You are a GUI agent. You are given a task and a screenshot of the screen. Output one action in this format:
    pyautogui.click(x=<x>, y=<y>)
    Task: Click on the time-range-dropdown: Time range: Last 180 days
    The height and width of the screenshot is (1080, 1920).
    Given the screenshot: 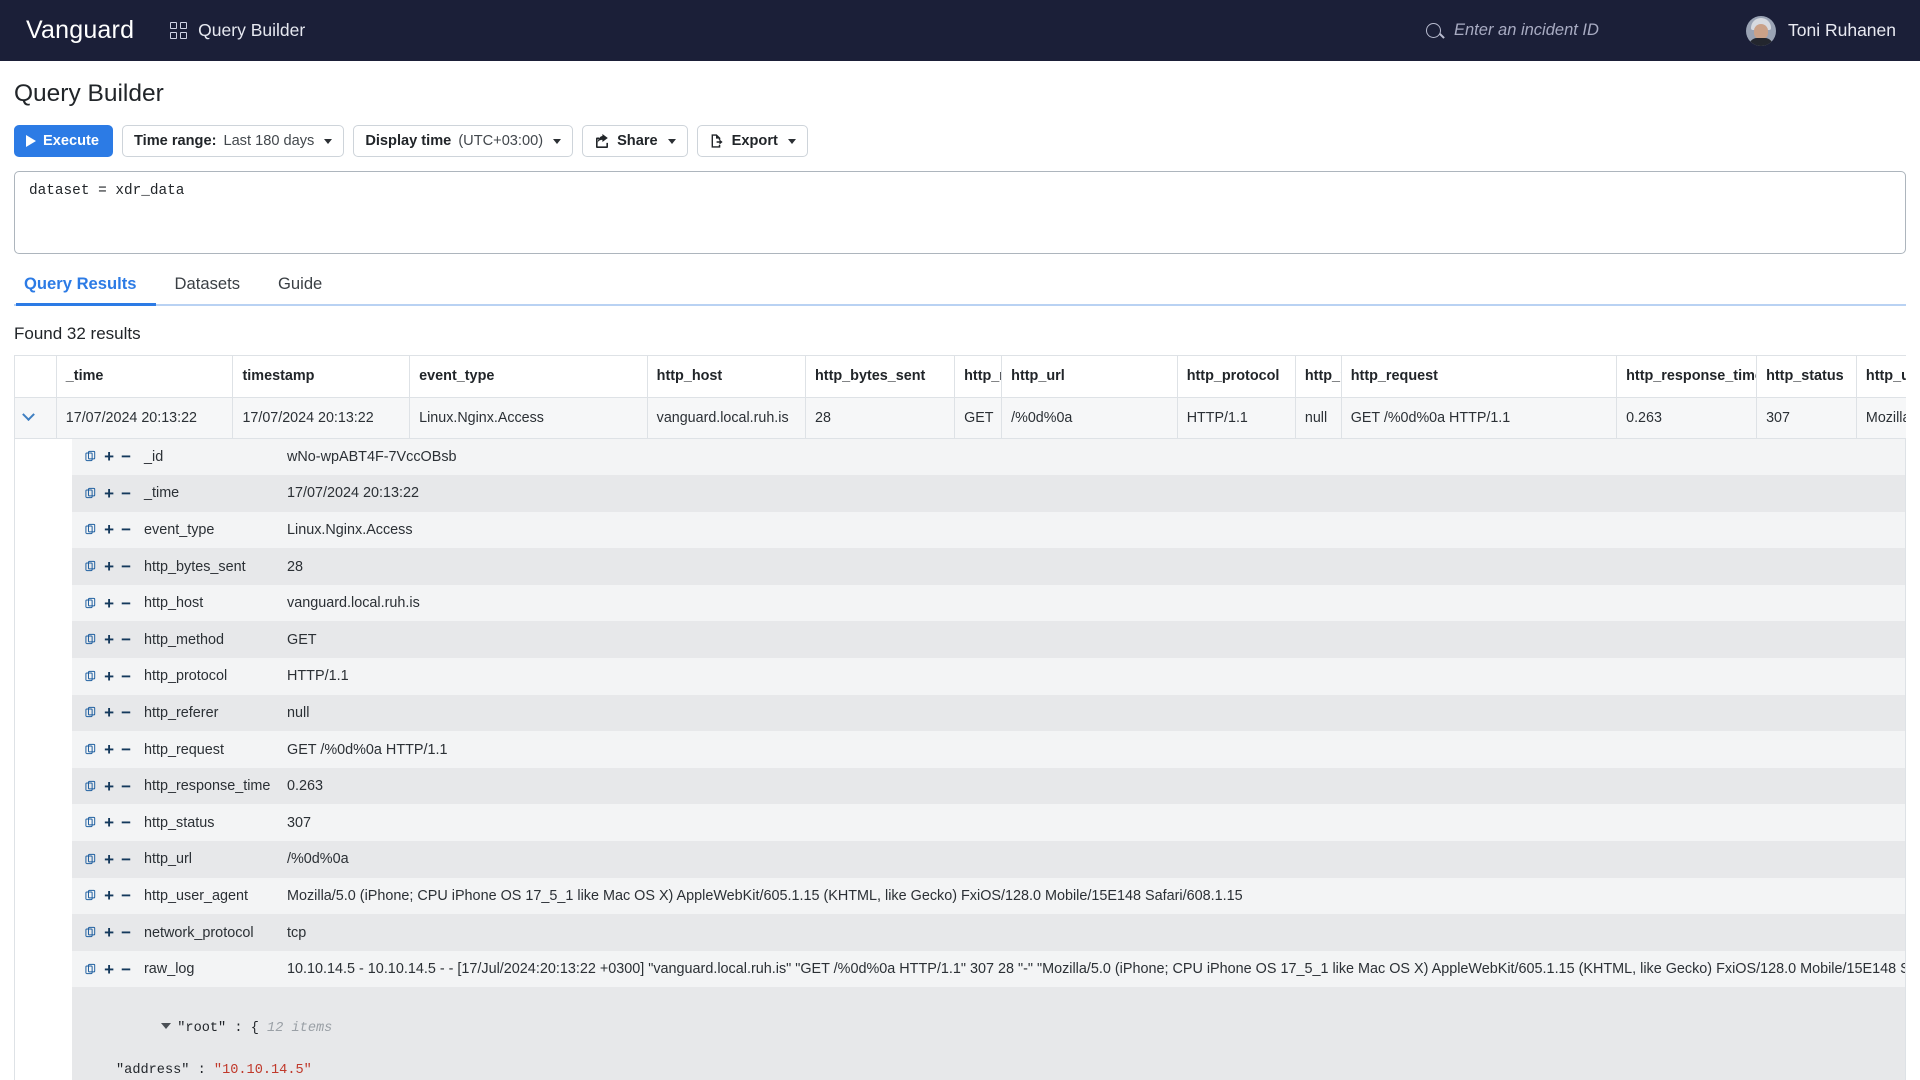 What is the action you would take?
    pyautogui.click(x=233, y=141)
    